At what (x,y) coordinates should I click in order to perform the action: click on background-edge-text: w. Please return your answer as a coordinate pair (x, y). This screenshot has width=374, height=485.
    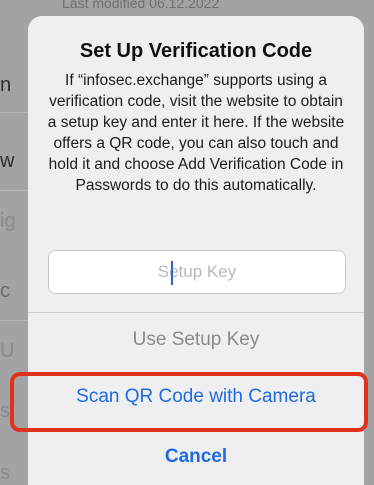
    Looking at the image, I should click on (7, 161).